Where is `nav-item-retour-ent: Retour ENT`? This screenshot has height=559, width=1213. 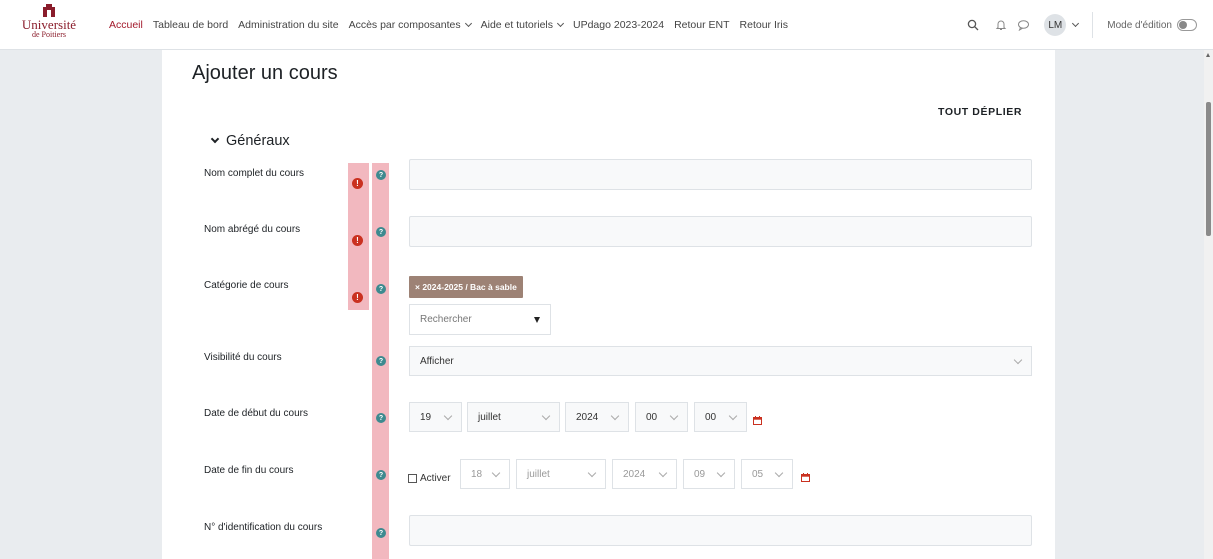 nav-item-retour-ent: Retour ENT is located at coordinates (701, 25).